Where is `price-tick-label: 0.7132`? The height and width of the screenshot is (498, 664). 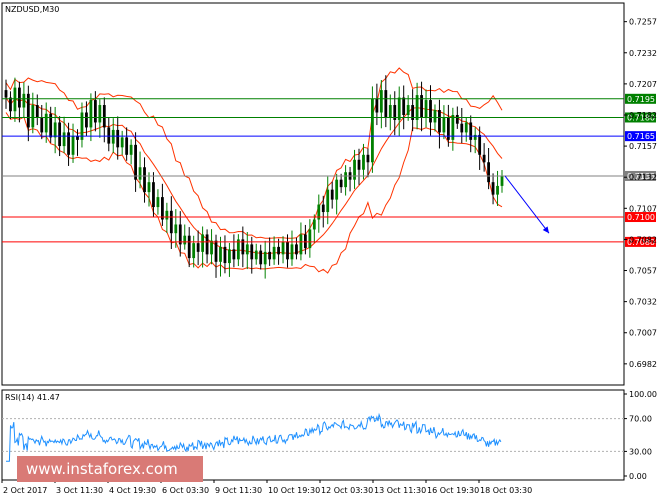 price-tick-label: 0.7132 is located at coordinates (643, 177).